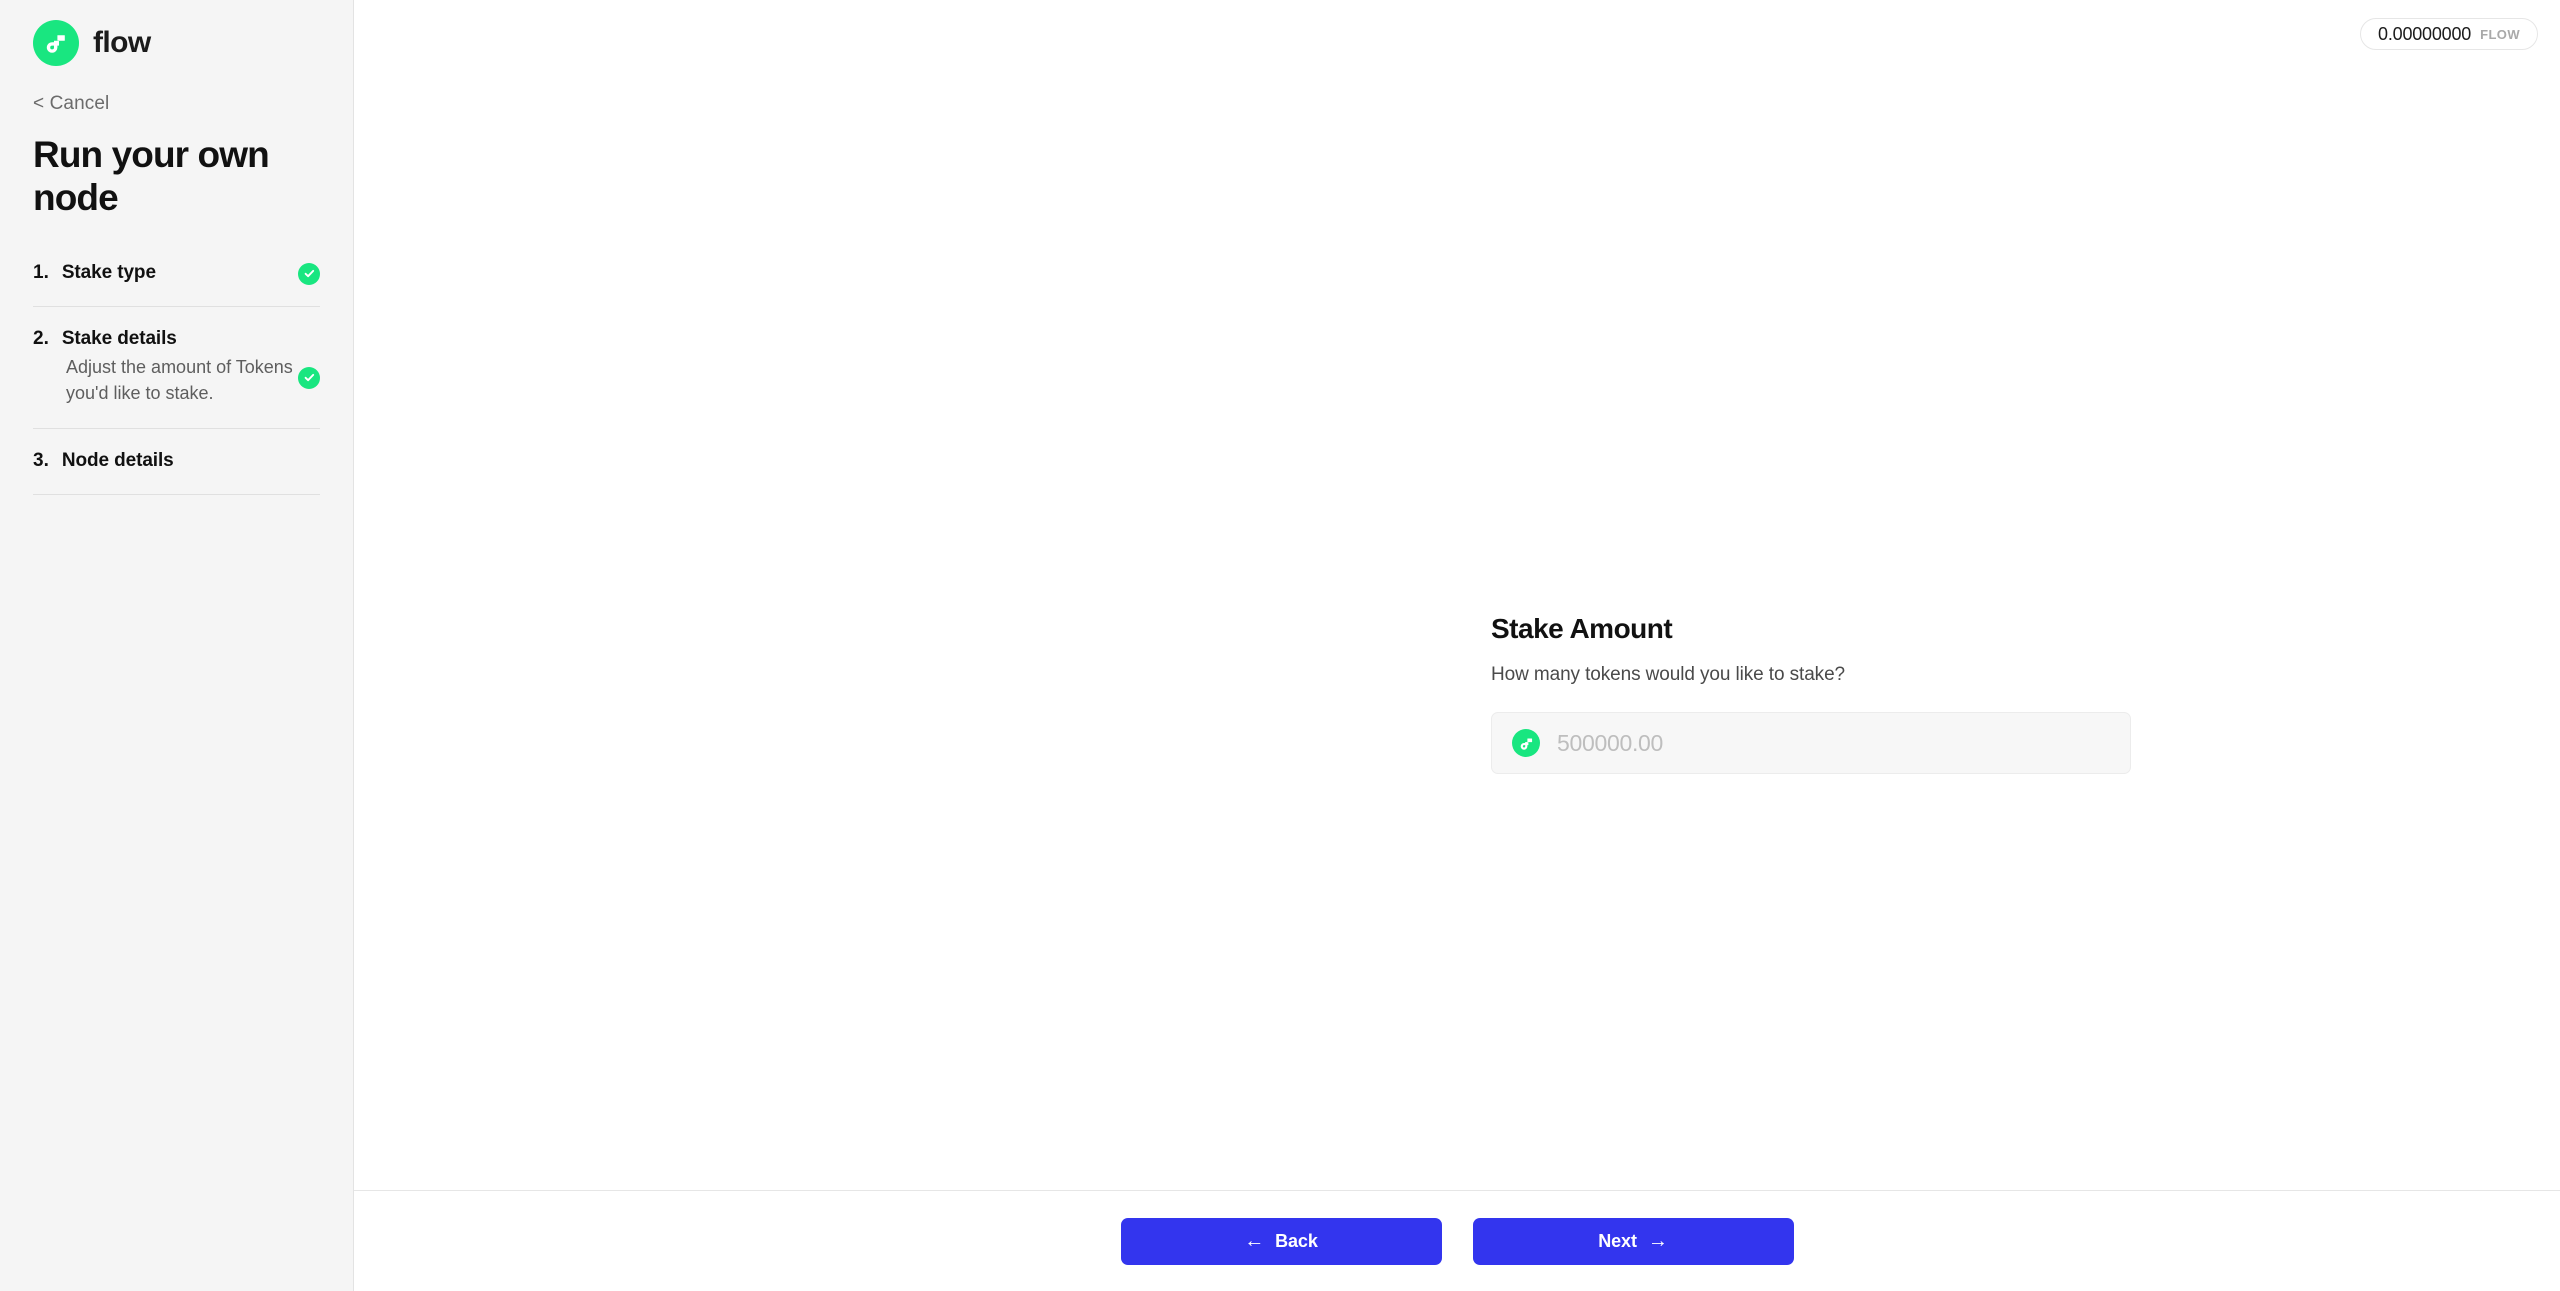  Describe the element at coordinates (176, 273) in the screenshot. I see `step-header: 1. Stake type` at that location.